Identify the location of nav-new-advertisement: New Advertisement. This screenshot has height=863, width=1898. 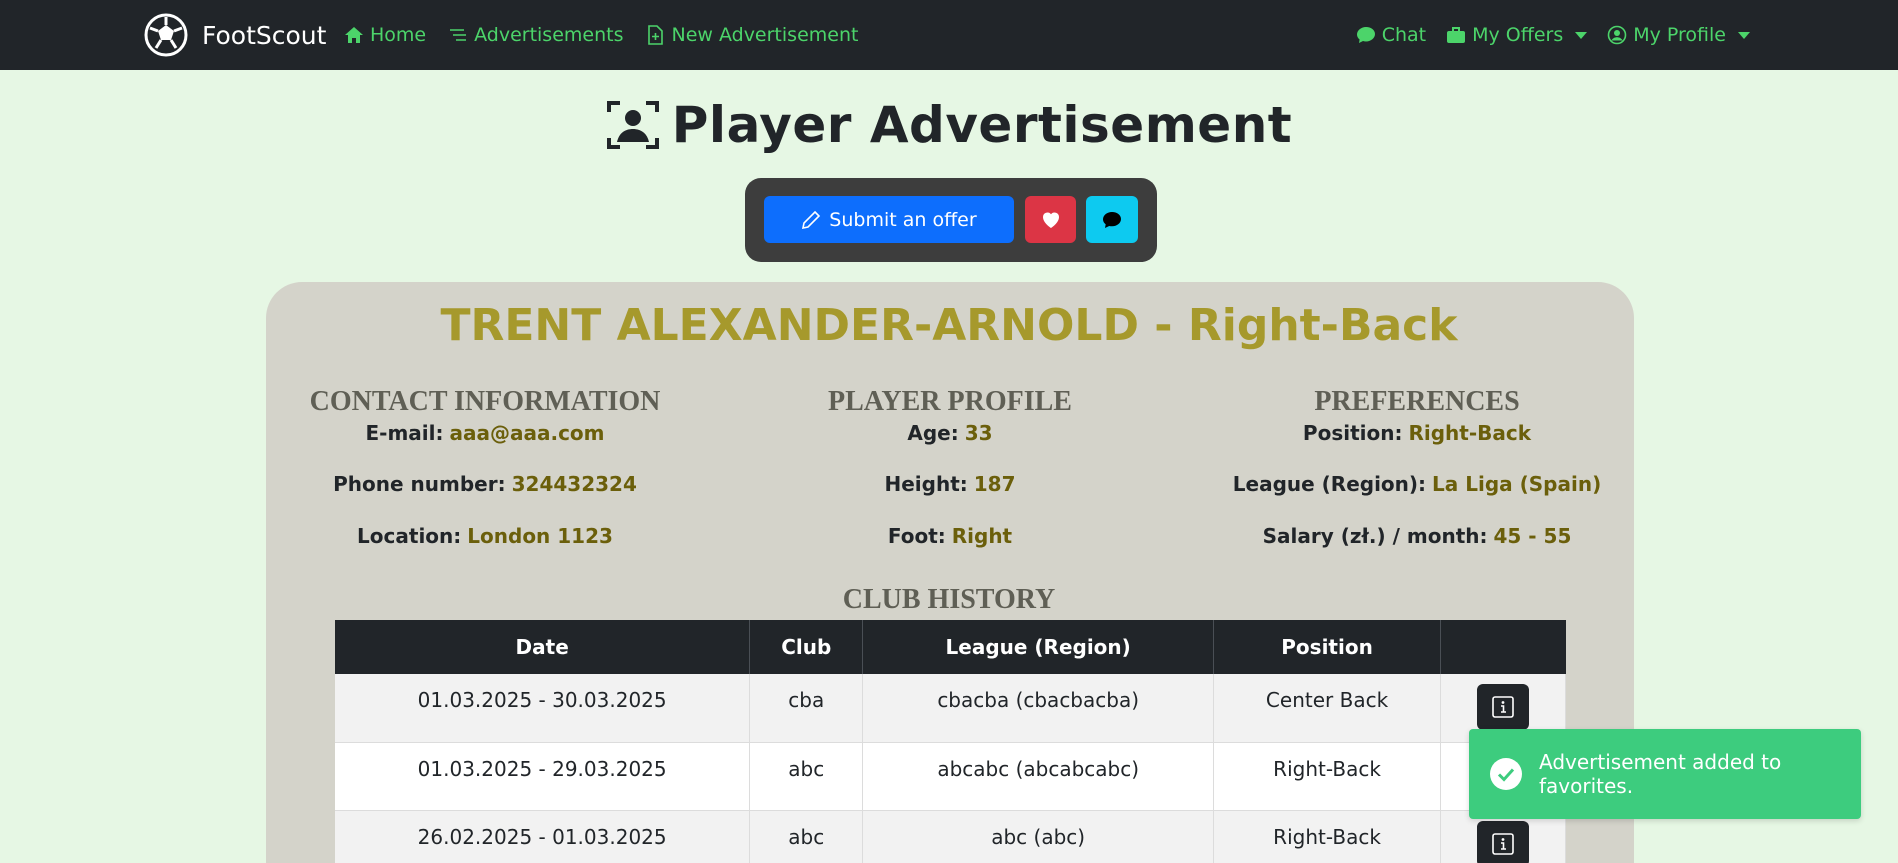
(751, 35).